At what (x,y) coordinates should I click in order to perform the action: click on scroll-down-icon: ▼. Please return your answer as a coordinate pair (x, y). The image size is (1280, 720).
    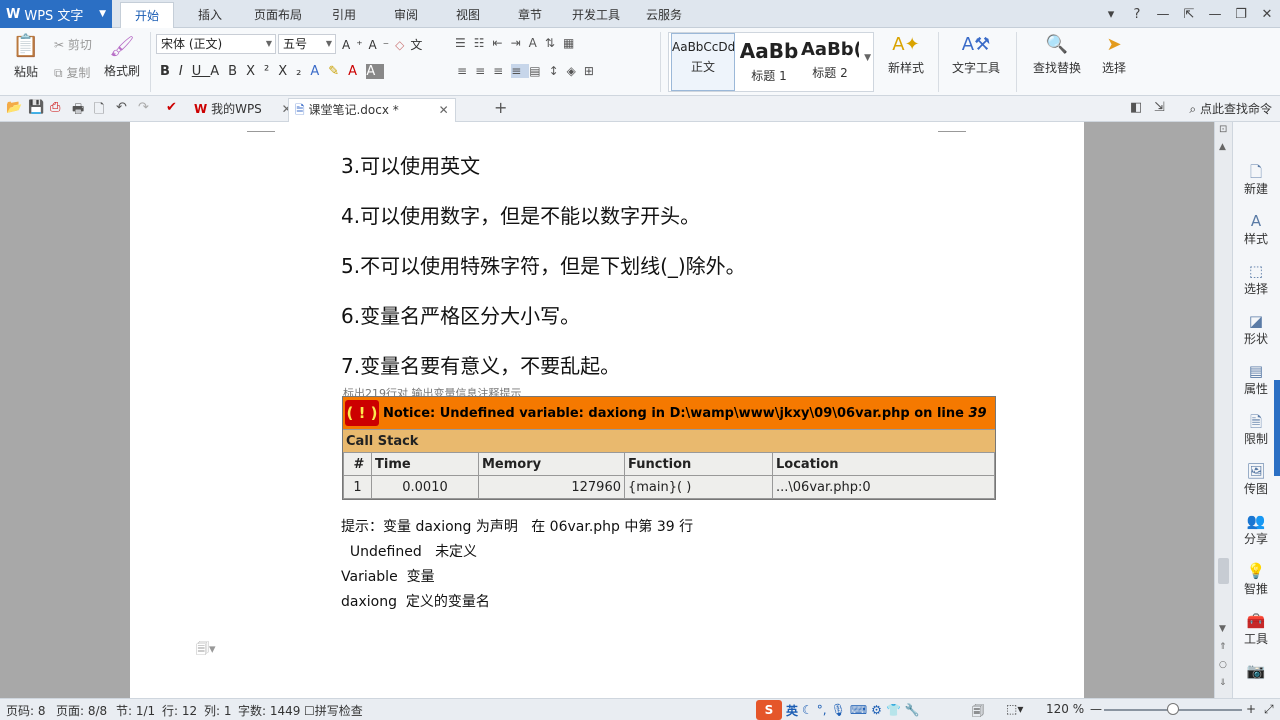
    Looking at the image, I should click on (1222, 629).